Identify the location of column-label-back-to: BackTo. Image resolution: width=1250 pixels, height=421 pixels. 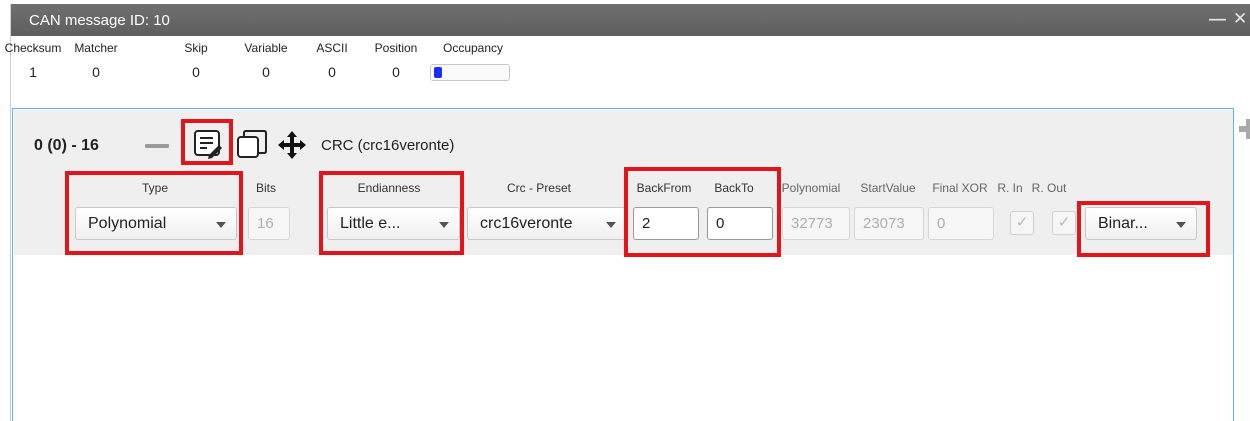
(734, 188).